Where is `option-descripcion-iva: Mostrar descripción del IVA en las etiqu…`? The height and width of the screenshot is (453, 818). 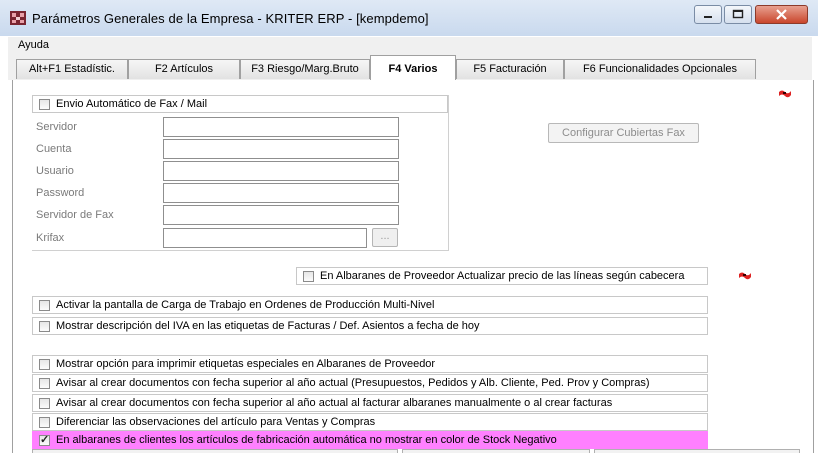 option-descripcion-iva: Mostrar descripción del IVA en las etiqu… is located at coordinates (370, 326).